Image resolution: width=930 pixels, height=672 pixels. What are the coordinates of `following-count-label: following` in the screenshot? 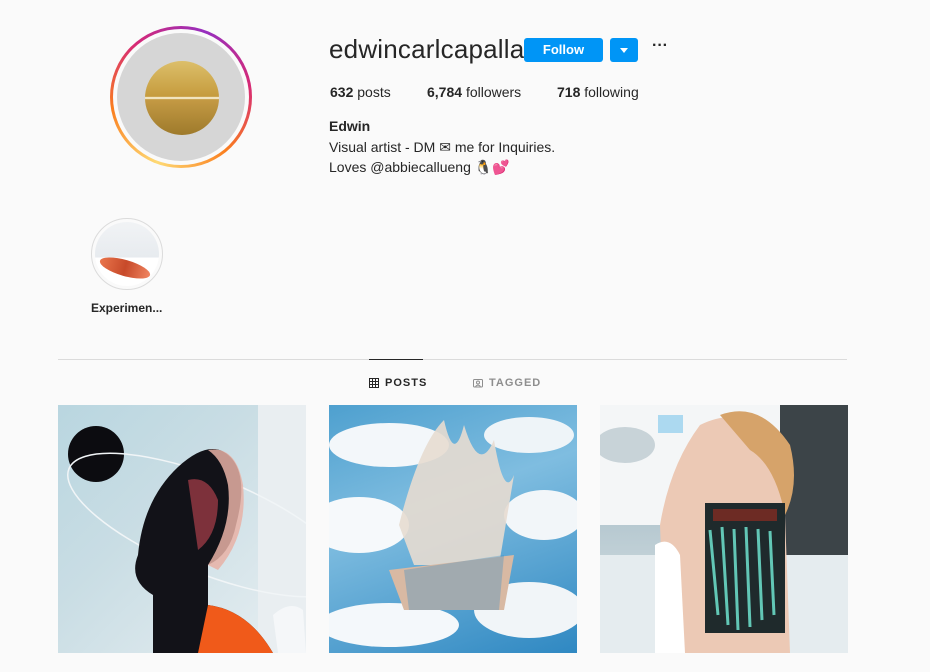 It's located at (611, 92).